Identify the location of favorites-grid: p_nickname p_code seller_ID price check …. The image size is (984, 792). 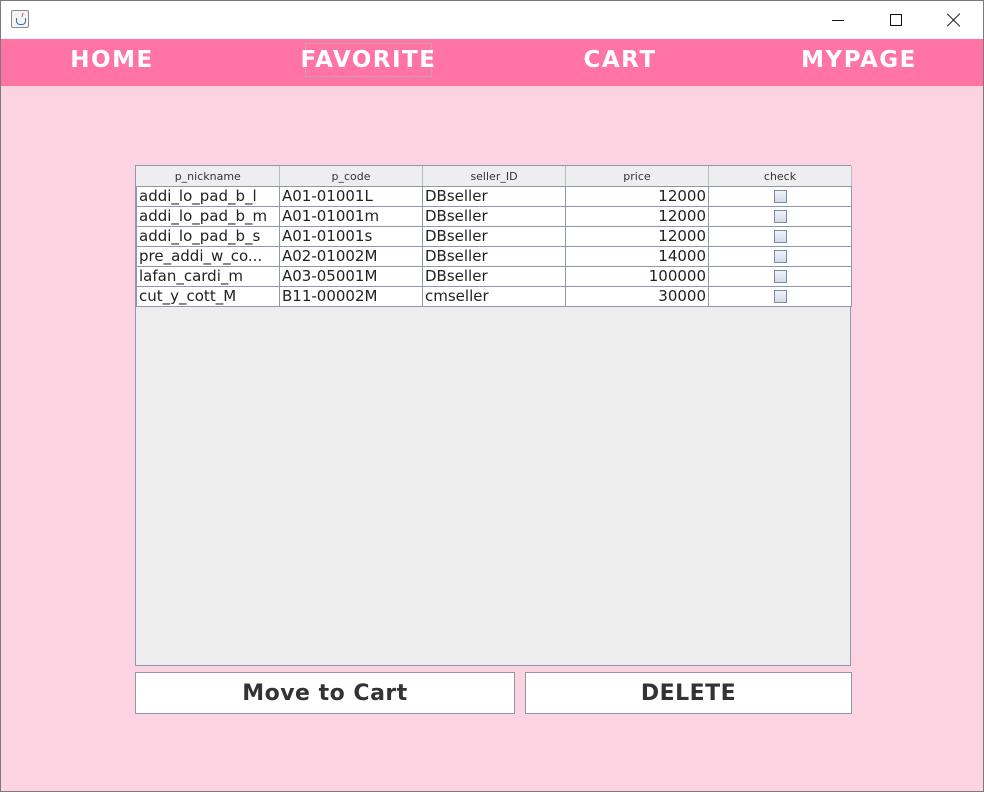
(494, 236).